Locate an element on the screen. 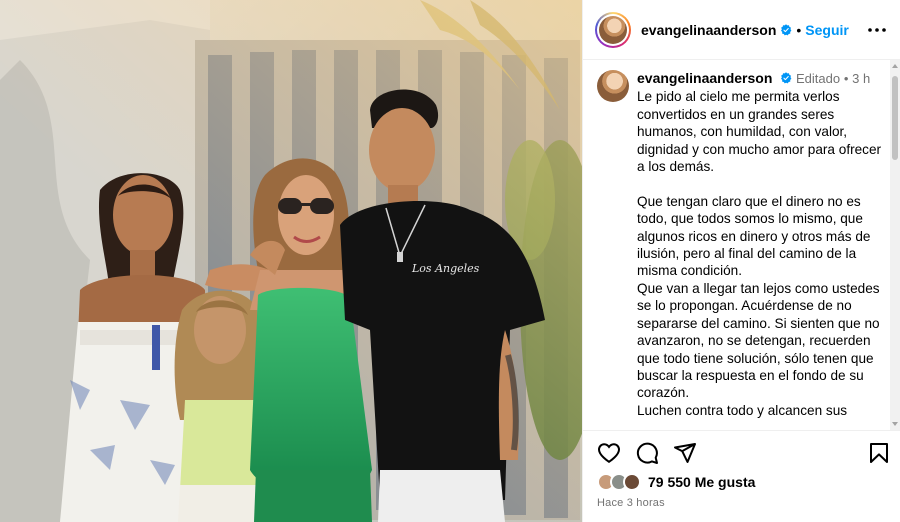  share-icon is located at coordinates (685, 453).